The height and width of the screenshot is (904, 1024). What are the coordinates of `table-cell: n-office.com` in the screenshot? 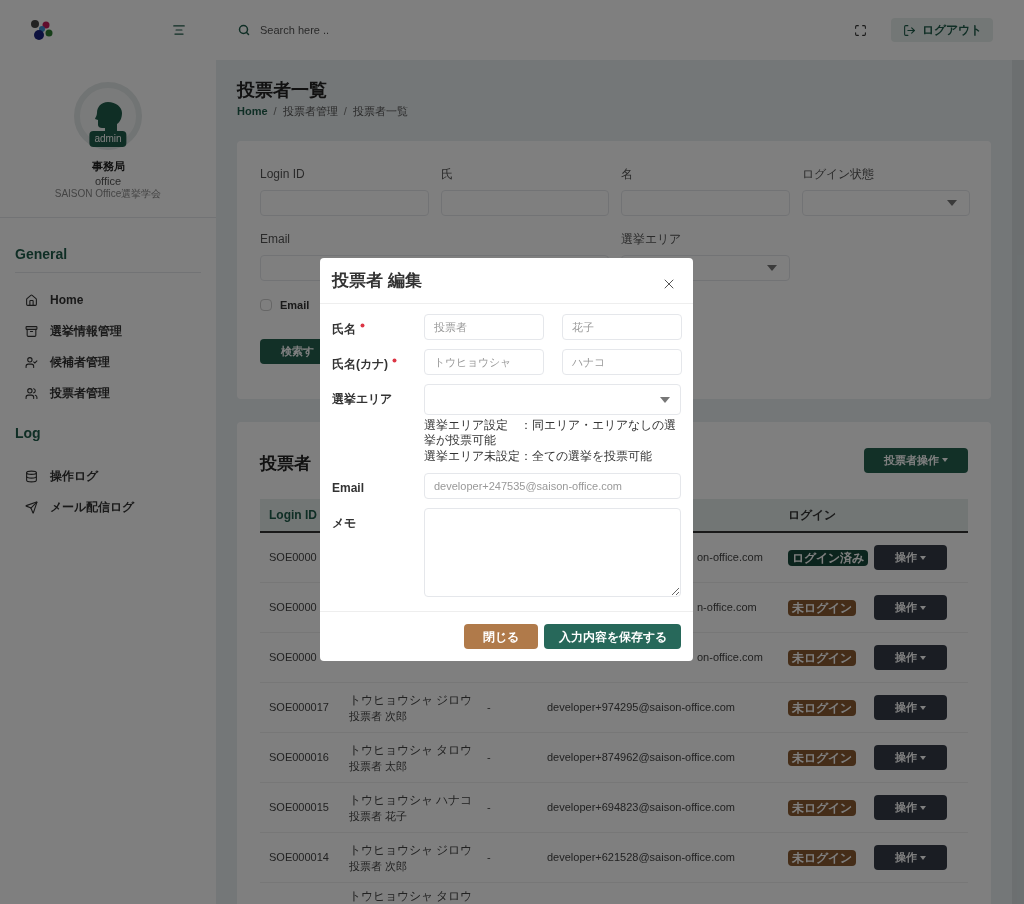 It's located at (727, 607).